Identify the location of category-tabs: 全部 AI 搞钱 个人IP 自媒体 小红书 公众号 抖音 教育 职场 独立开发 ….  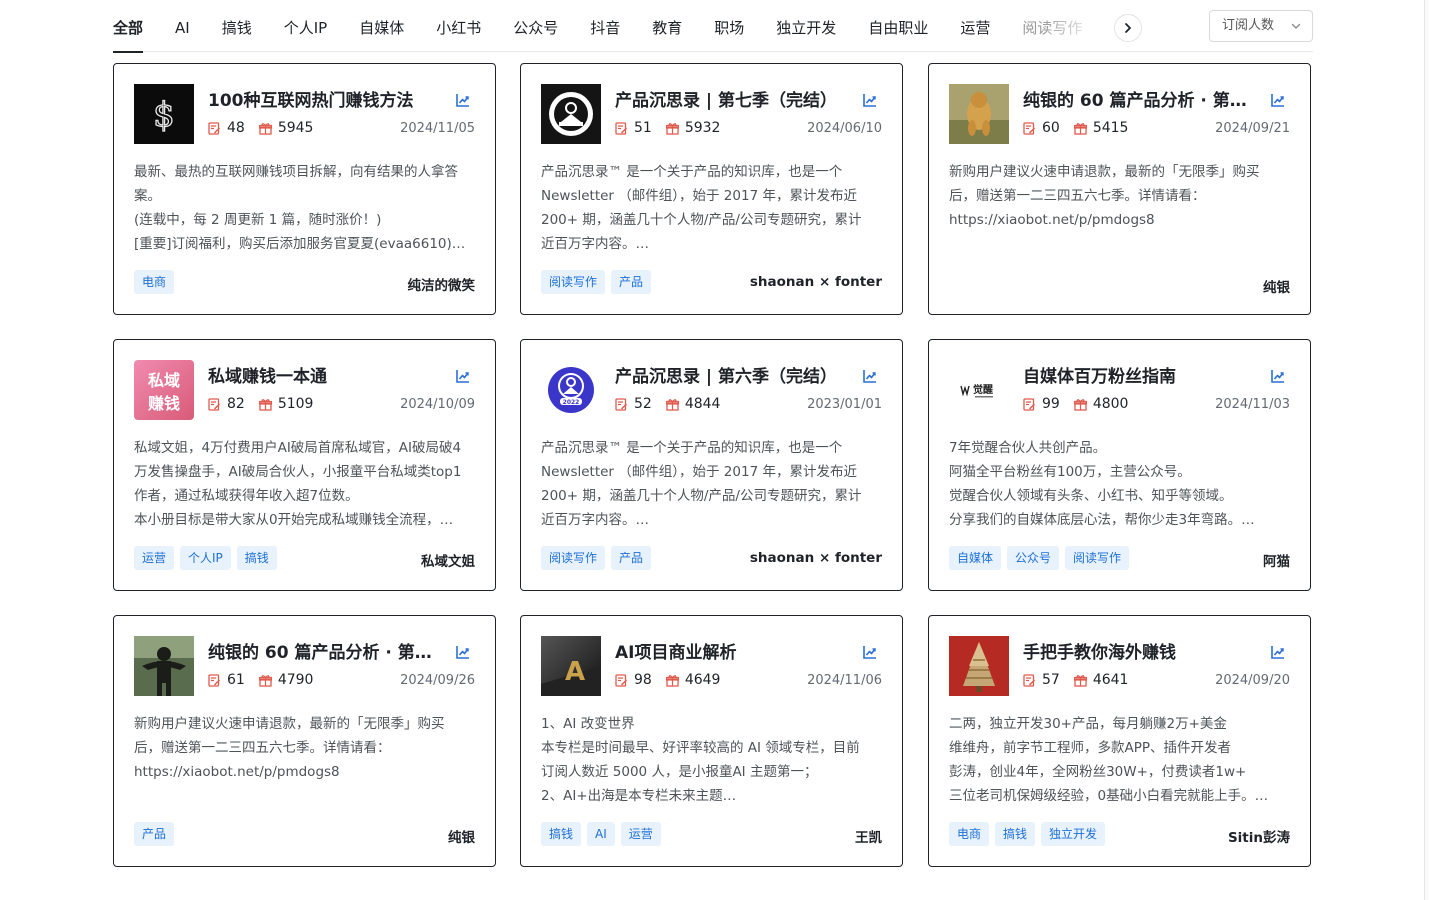
(597, 30).